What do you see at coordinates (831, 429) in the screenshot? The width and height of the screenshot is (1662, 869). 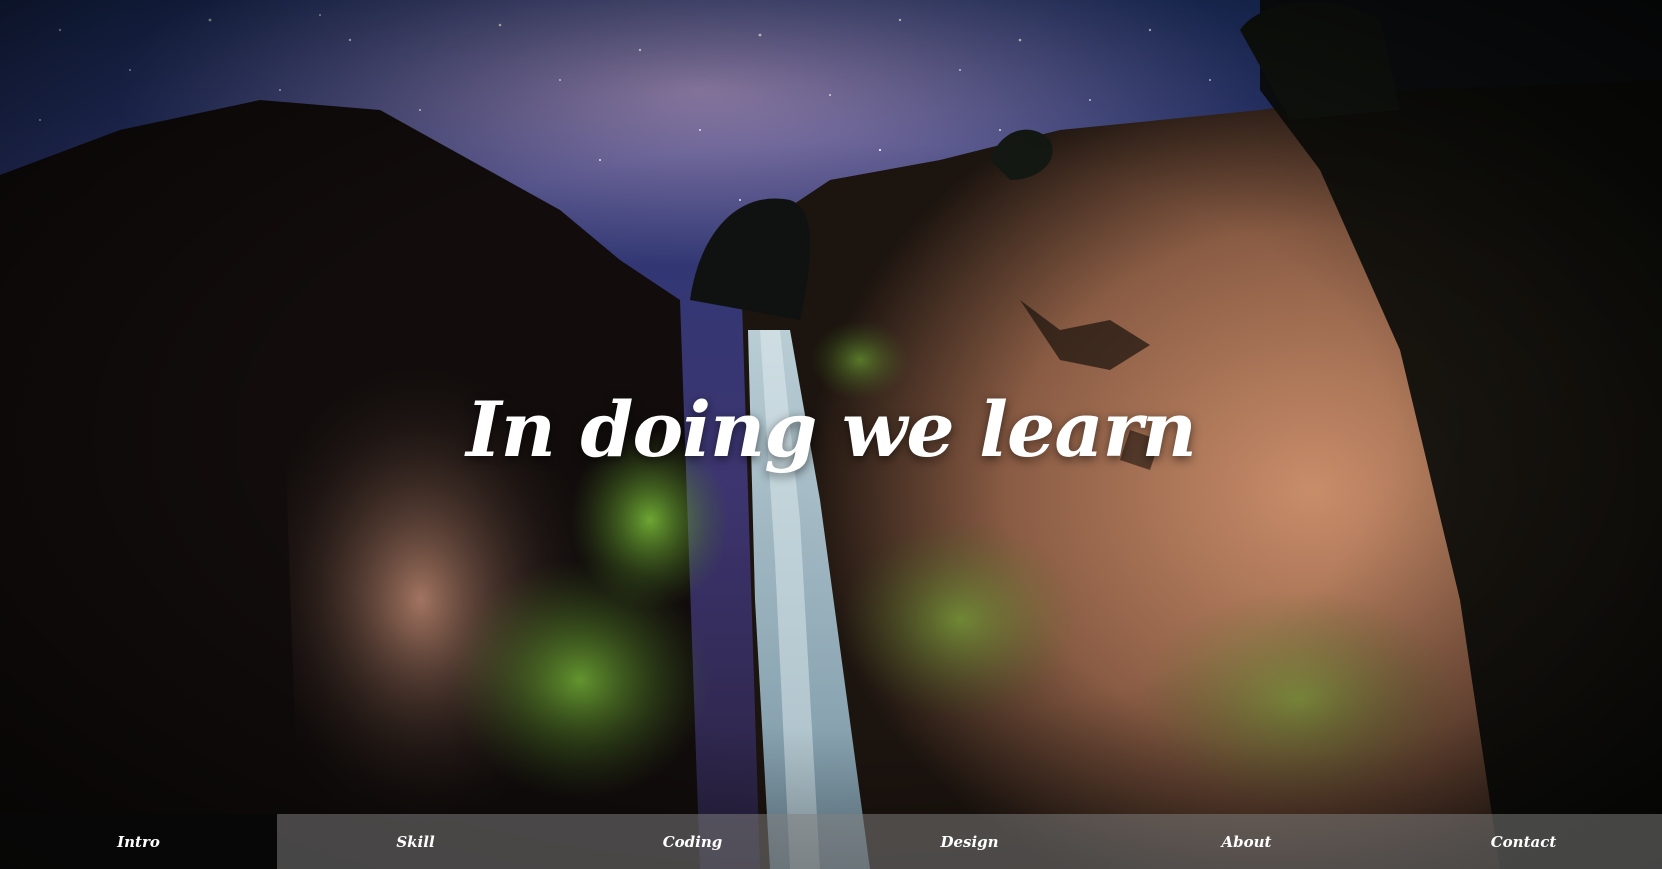 I see `hero-title: In doing we learn` at bounding box center [831, 429].